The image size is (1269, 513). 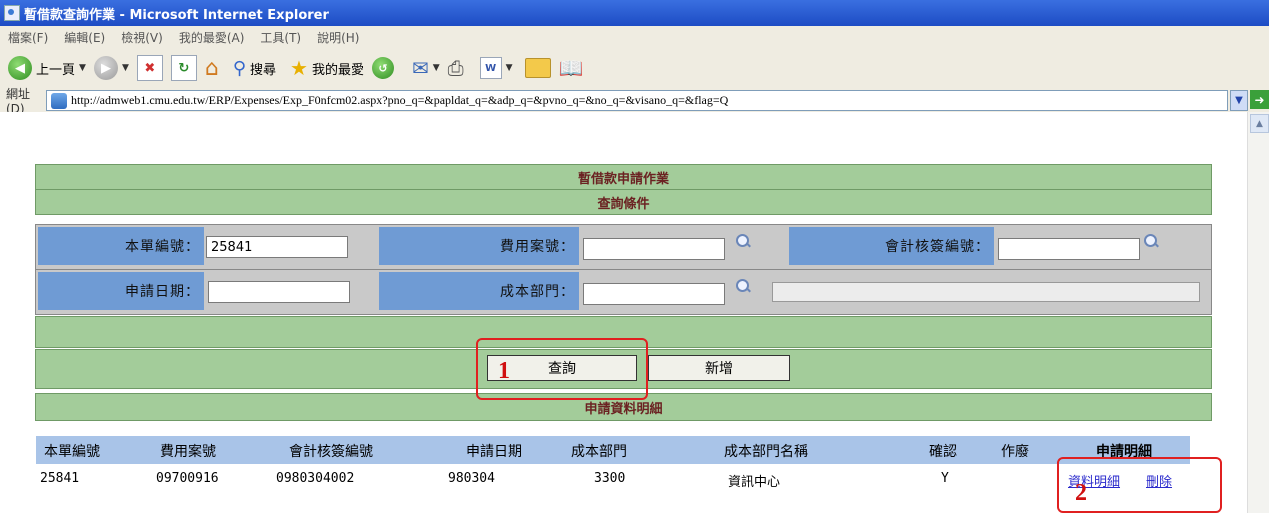 I want to click on edit-button: W ▼, so click(x=496, y=68).